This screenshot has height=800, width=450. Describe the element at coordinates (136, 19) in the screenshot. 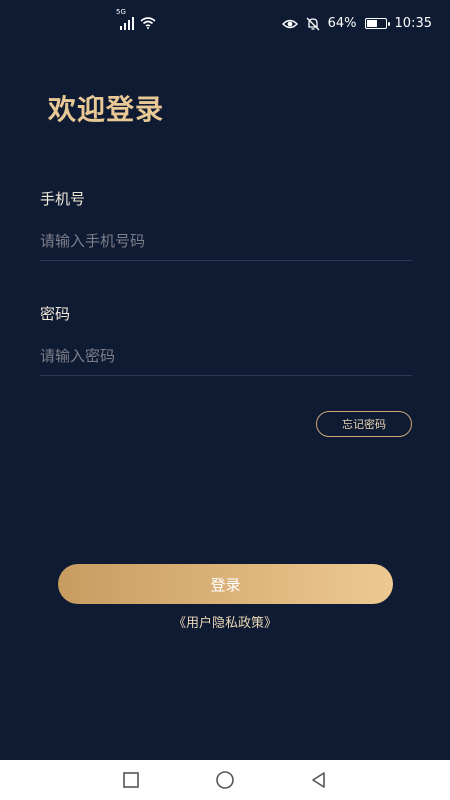

I see `status-left: 5G` at that location.